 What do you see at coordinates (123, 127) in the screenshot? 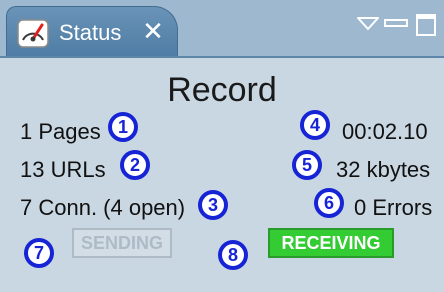
I see `badge-1: 1` at bounding box center [123, 127].